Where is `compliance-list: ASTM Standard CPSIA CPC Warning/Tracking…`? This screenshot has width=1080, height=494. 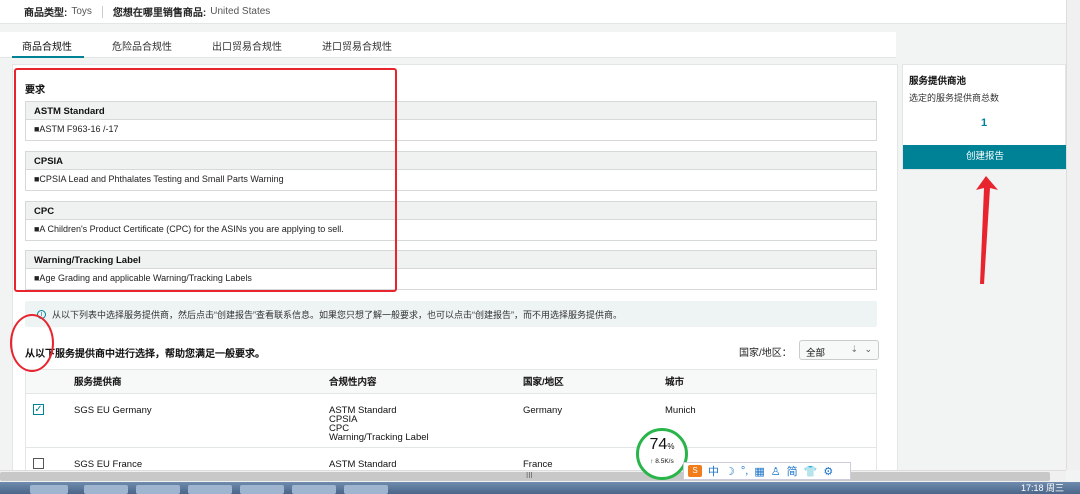 compliance-list: ASTM Standard CPSIA CPC Warning/Tracking… is located at coordinates (379, 424).